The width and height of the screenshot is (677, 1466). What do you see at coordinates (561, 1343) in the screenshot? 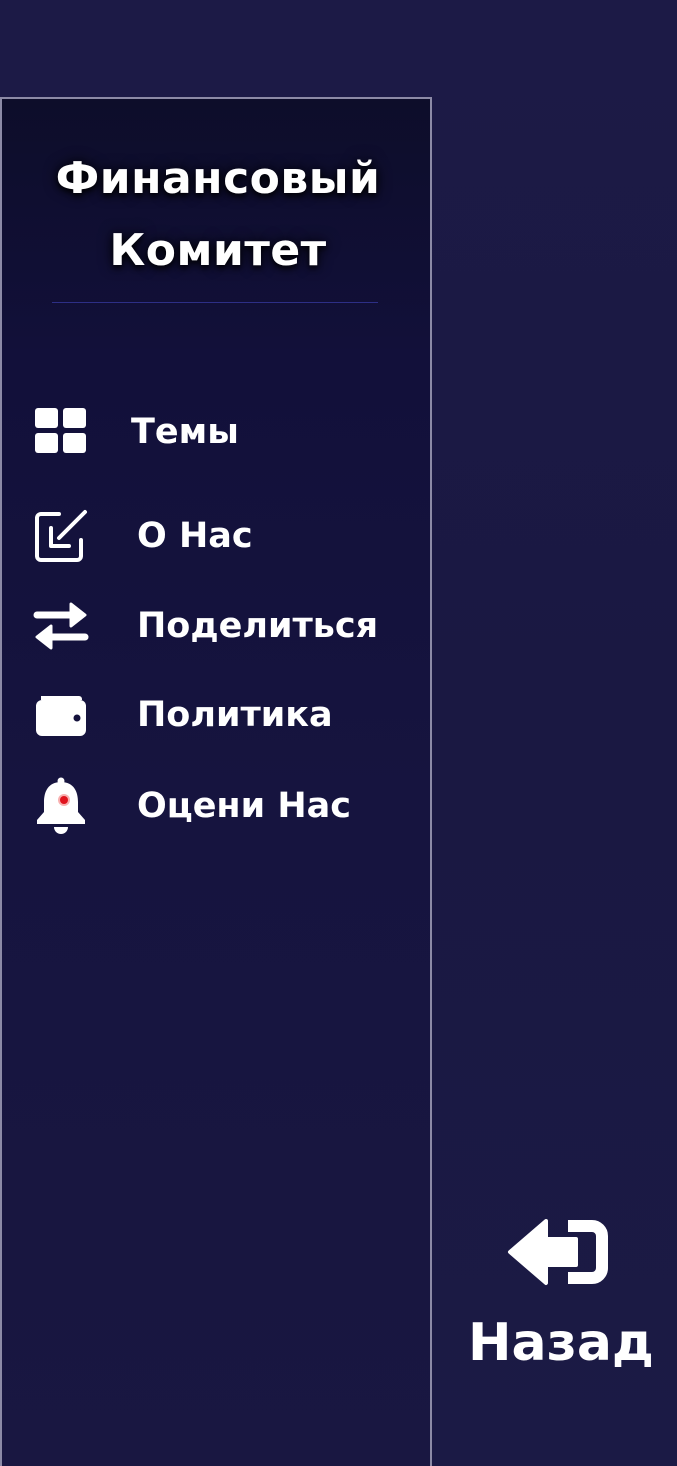
I see `back-button-label: Назад` at bounding box center [561, 1343].